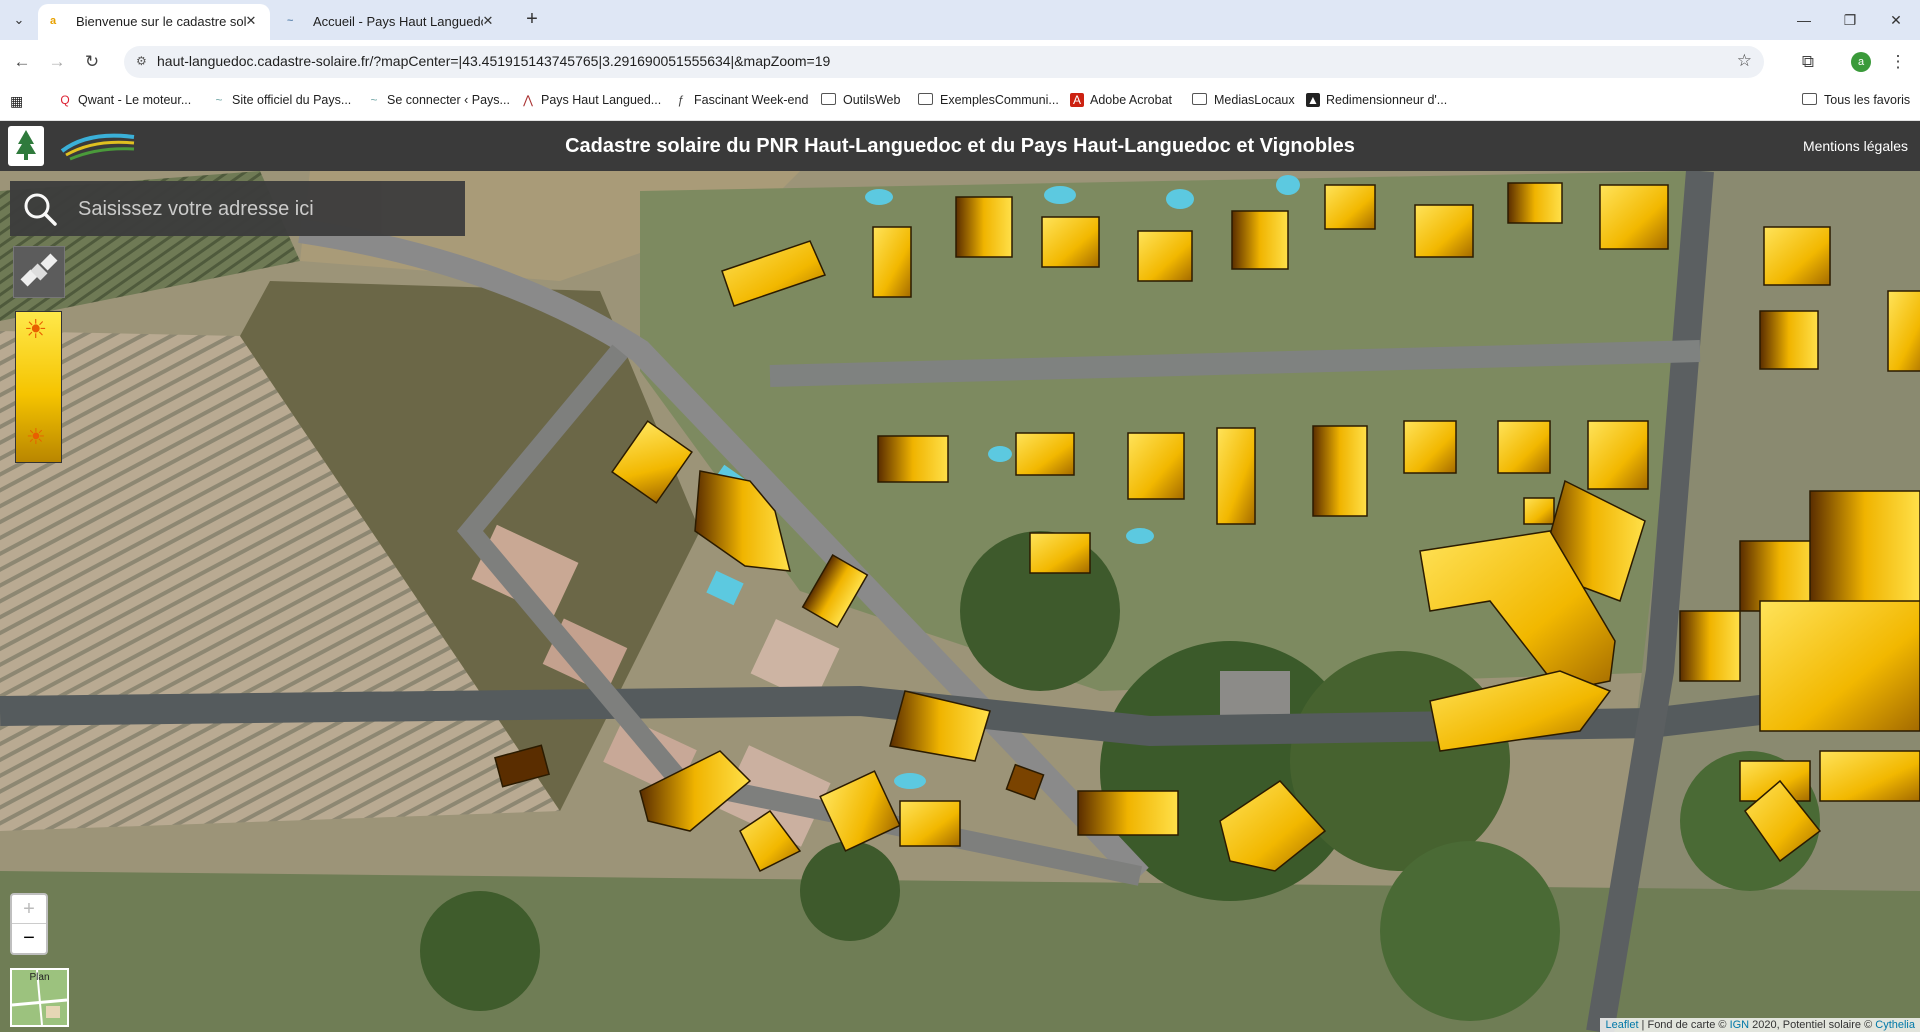 The image size is (1920, 1032). I want to click on bookmark-adobe-acrobat: A Adobe Acrobat, so click(1121, 102).